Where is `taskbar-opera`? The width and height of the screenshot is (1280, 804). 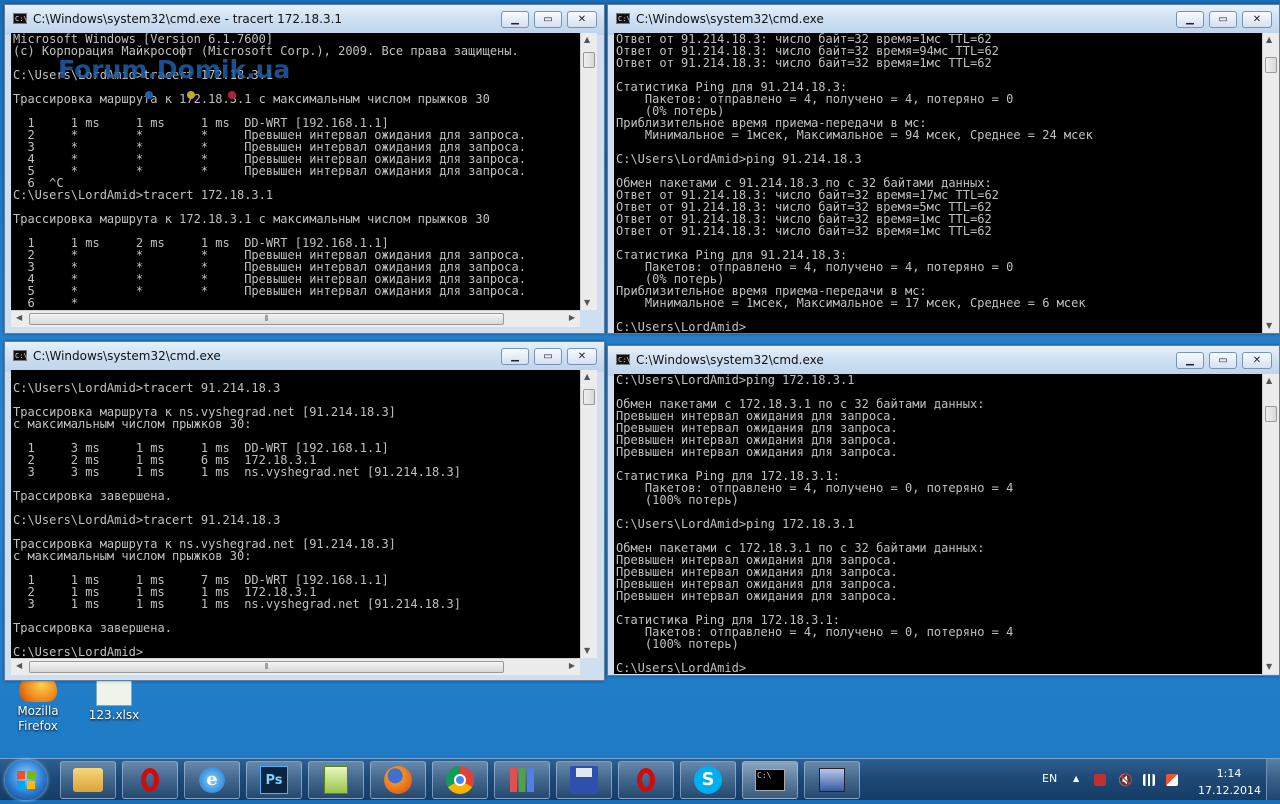
taskbar-opera is located at coordinates (150, 780).